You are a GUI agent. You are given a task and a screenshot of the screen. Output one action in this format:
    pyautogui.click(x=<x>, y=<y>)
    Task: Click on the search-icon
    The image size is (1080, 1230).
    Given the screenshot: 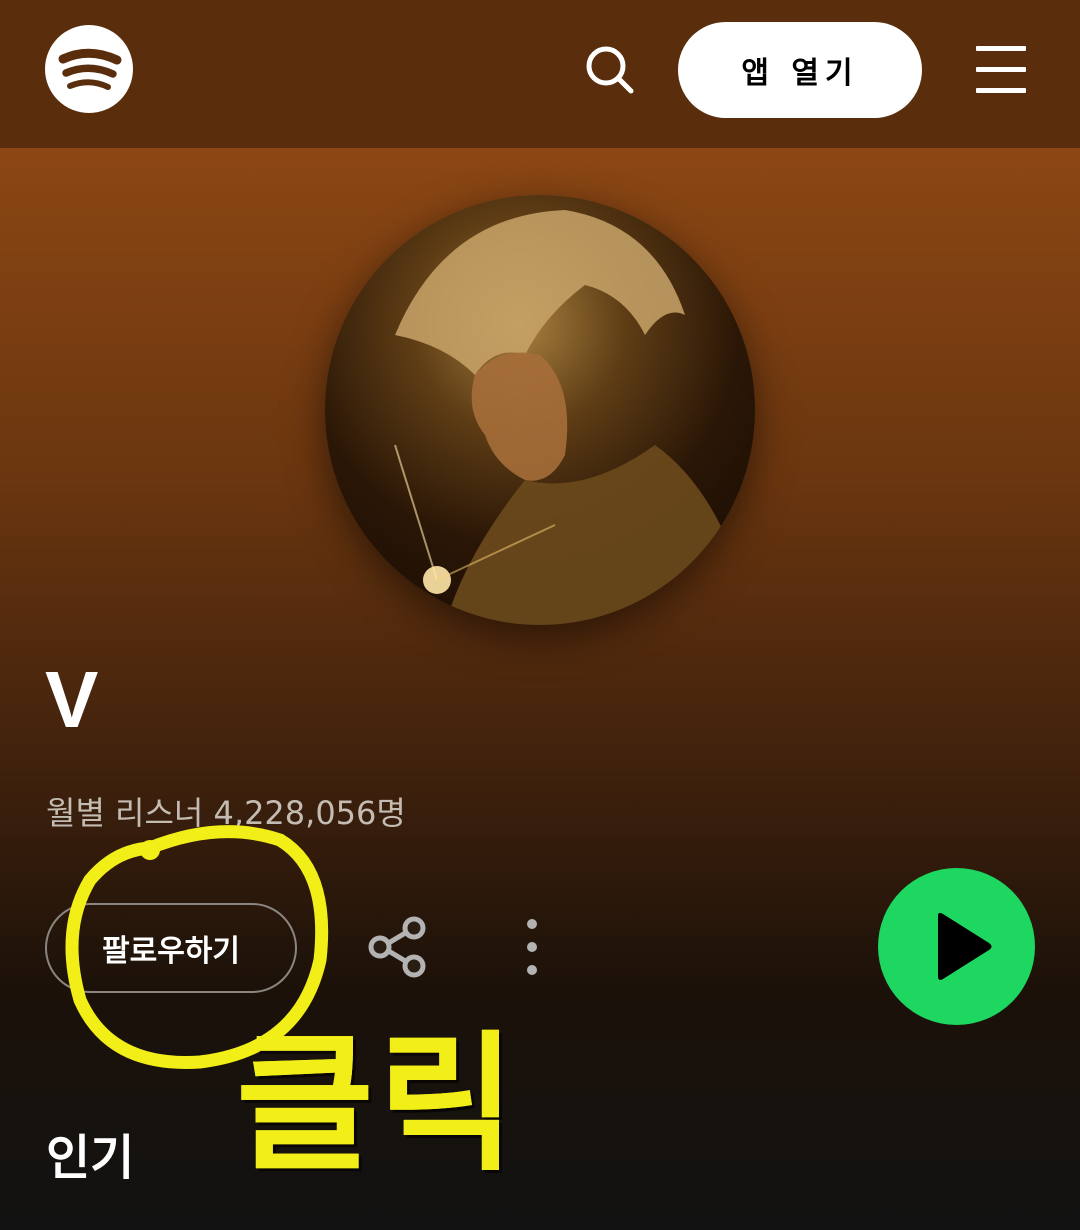 What is the action you would take?
    pyautogui.click(x=610, y=70)
    